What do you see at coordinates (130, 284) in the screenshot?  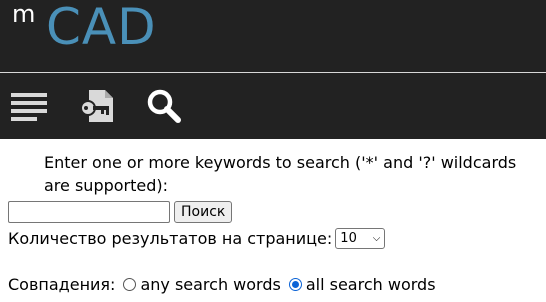 I see `match-any-radio` at bounding box center [130, 284].